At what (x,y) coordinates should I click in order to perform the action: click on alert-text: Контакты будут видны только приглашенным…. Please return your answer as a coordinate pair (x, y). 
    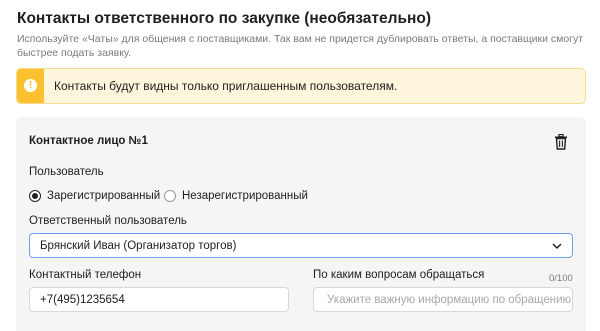
    Looking at the image, I should click on (226, 86).